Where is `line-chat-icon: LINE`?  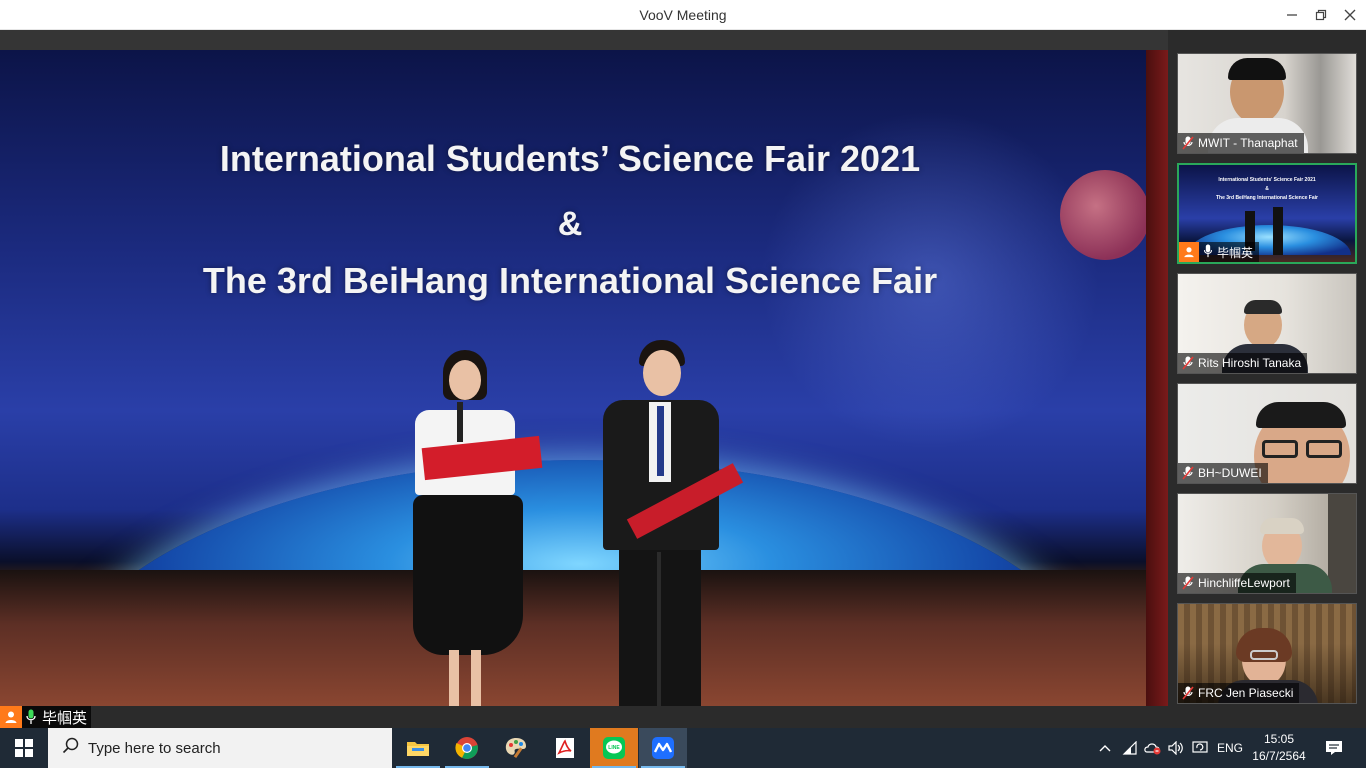 line-chat-icon: LINE is located at coordinates (614, 748).